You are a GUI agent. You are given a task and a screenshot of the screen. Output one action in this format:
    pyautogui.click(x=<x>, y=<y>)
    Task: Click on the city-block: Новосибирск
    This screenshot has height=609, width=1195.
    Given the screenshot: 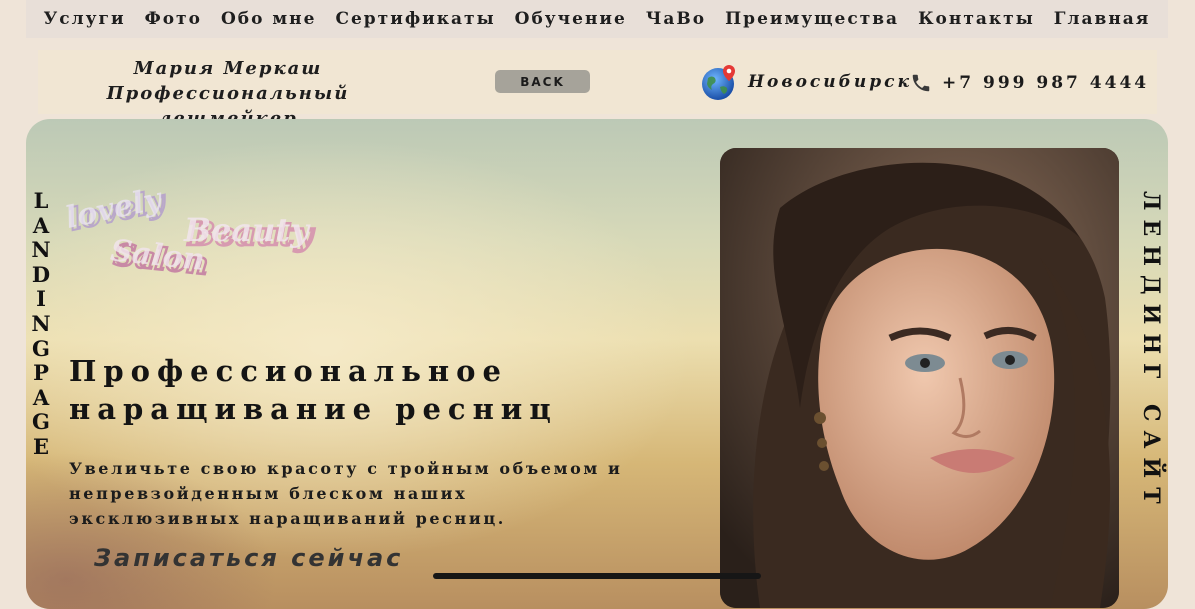 What is the action you would take?
    pyautogui.click(x=806, y=82)
    